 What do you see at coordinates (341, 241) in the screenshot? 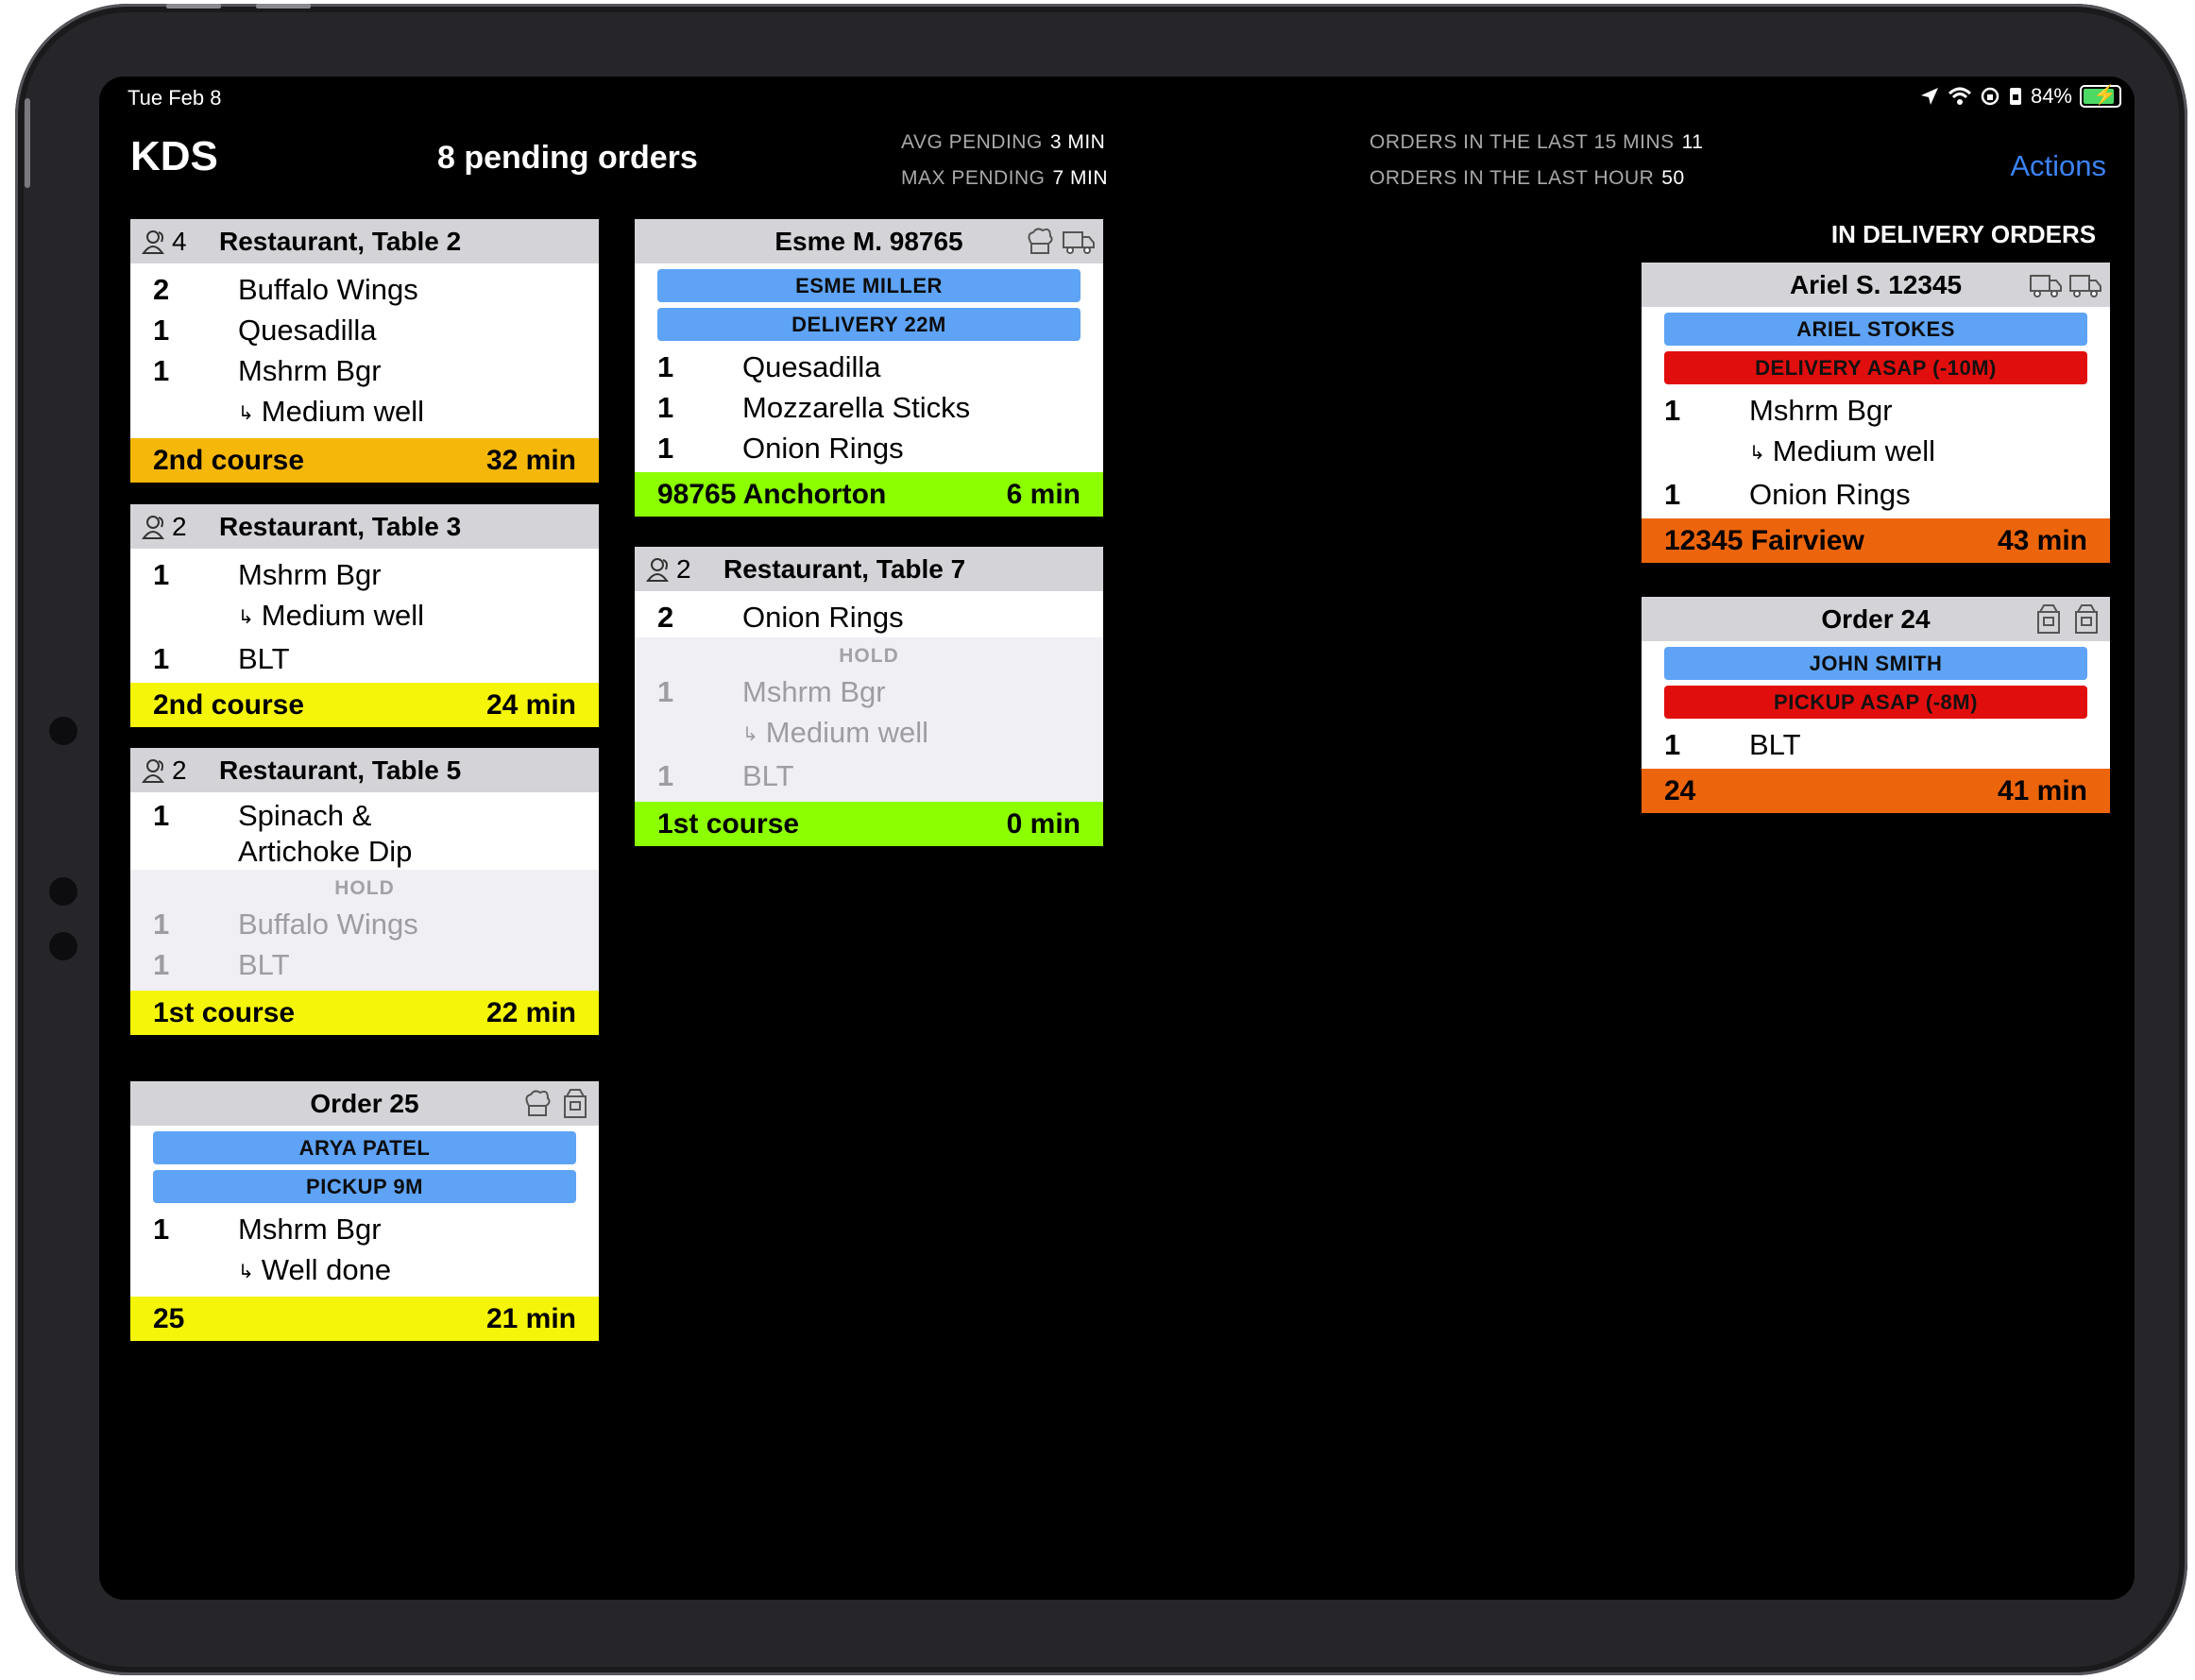
I see `ticket-title: Restaurant, Table 2` at bounding box center [341, 241].